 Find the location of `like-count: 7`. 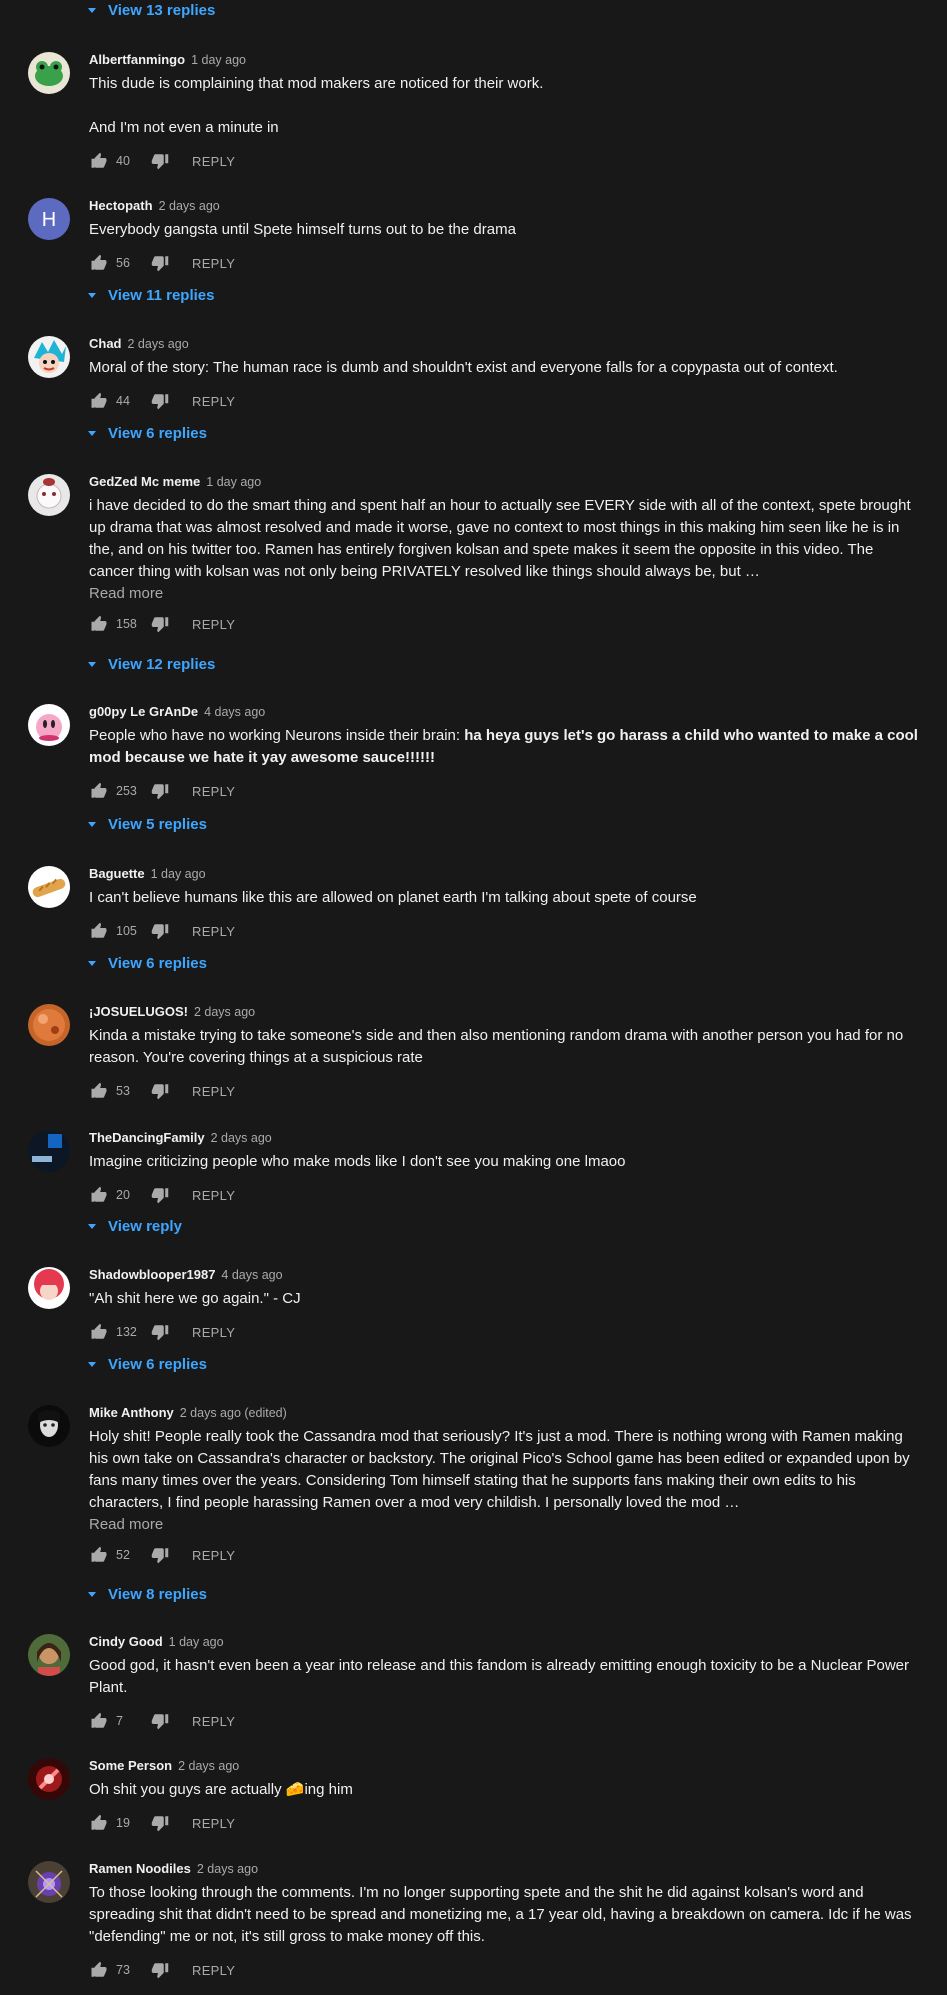

like-count: 7 is located at coordinates (119, 1721).